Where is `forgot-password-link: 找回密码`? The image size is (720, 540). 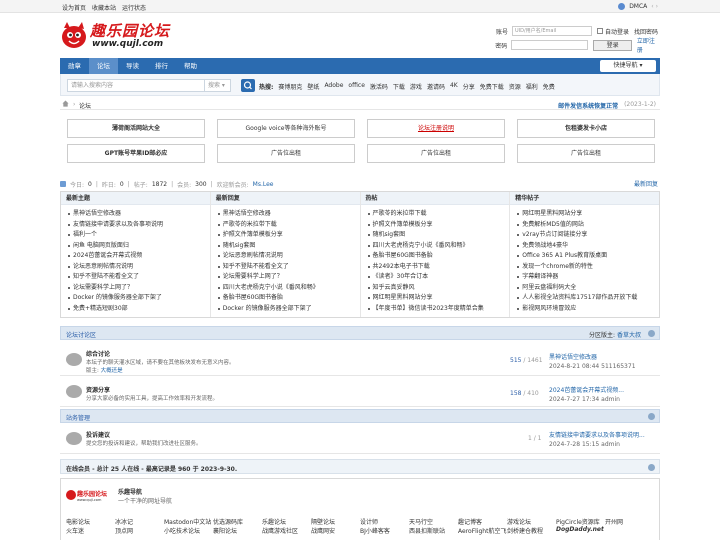
forgot-password-link: 找回密码 is located at coordinates (646, 31).